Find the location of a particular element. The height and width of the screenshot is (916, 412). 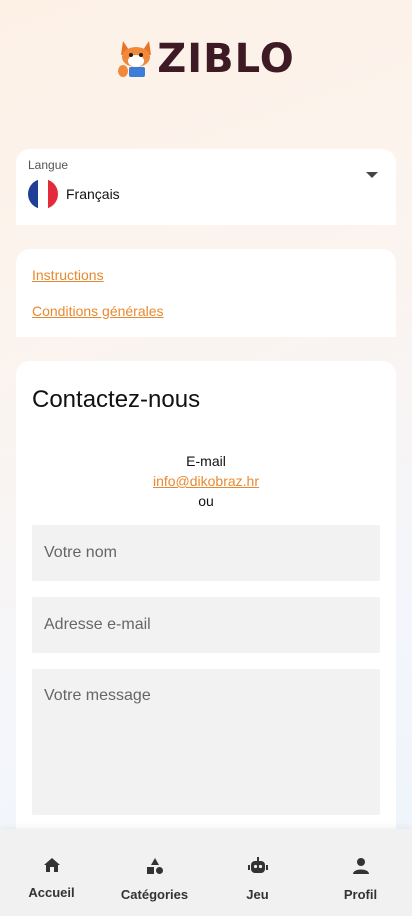

email-block: E-mail info@dikobraz.hr ou is located at coordinates (206, 481).